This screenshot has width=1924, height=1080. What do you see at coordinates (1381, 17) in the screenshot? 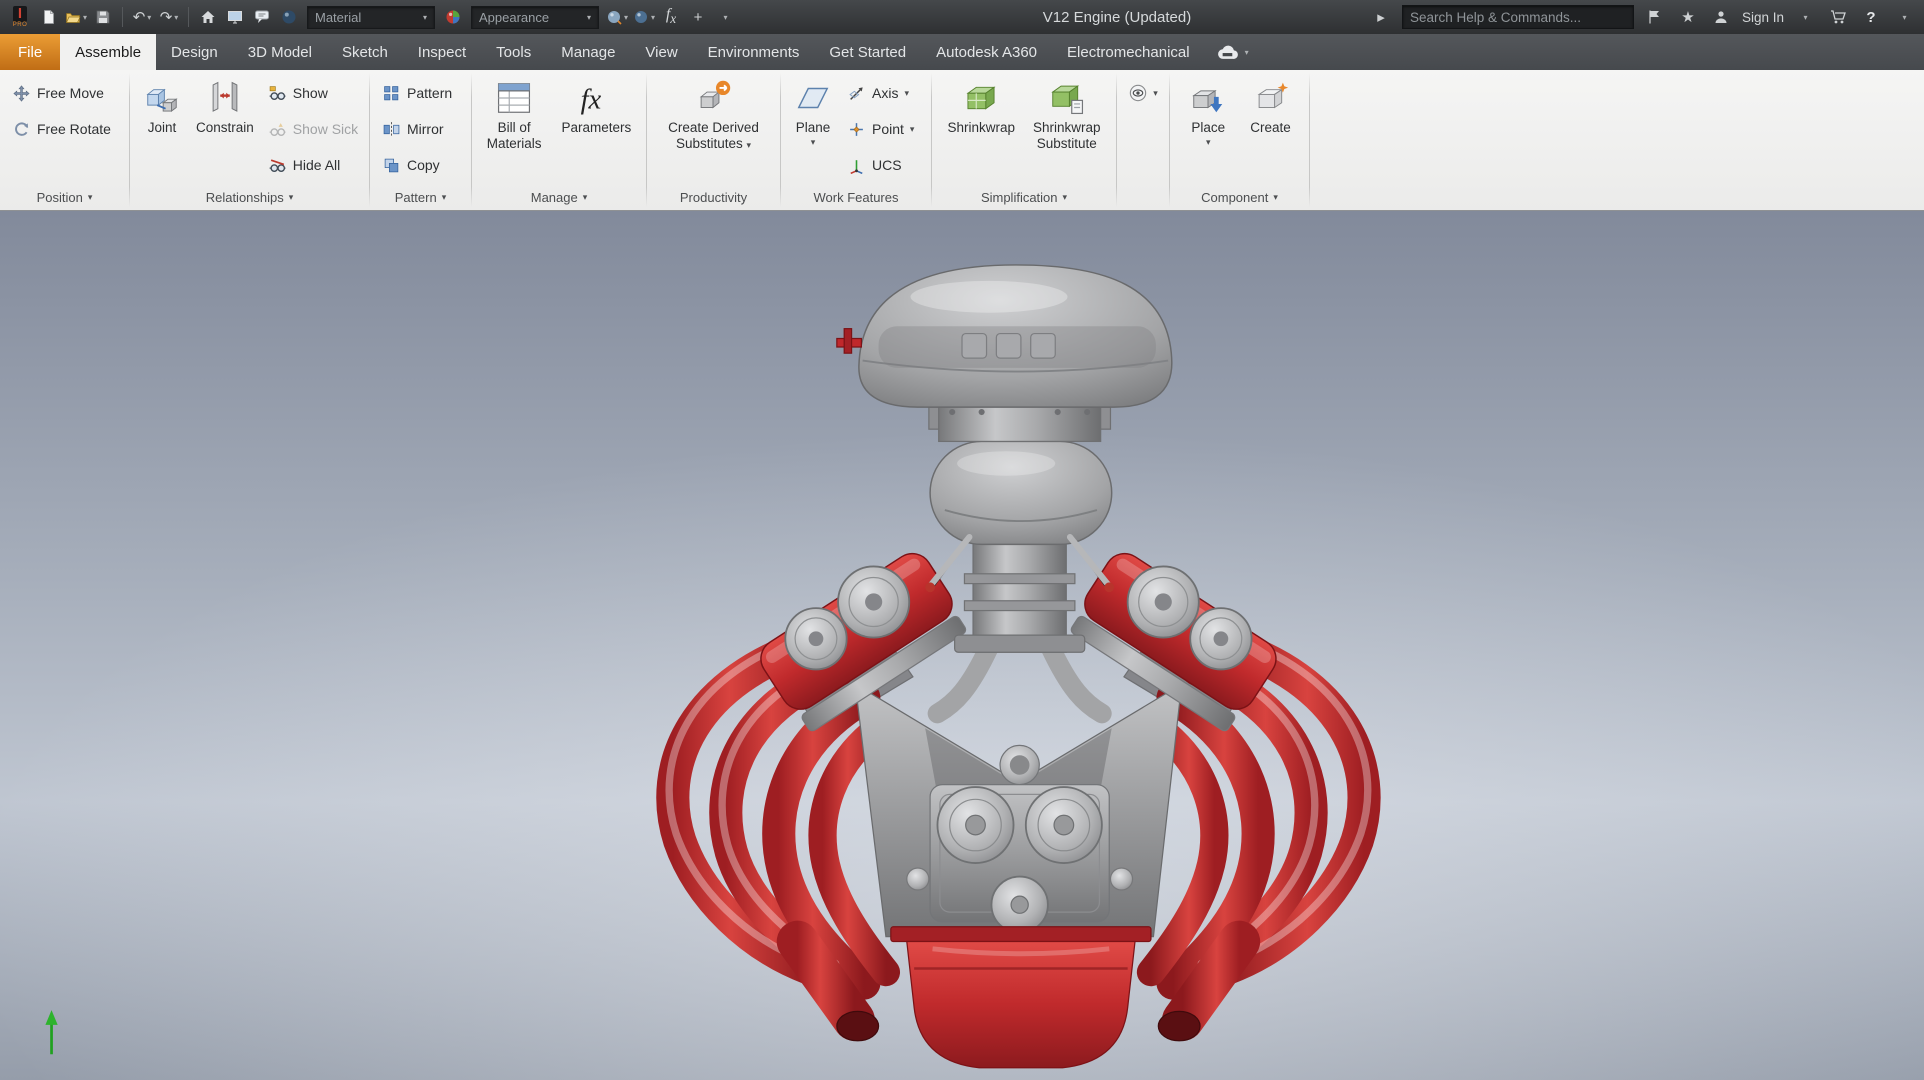
I see `expand-panel-arrow-icon: ▸` at bounding box center [1381, 17].